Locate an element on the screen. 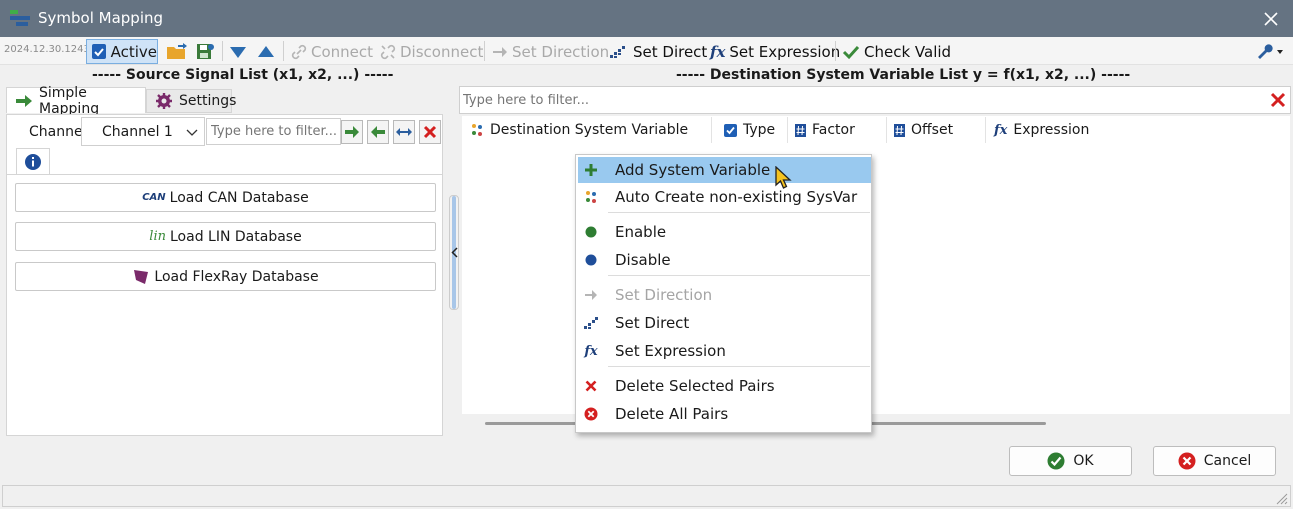 The width and height of the screenshot is (1293, 509). circle-x-icon is located at coordinates (591, 414).